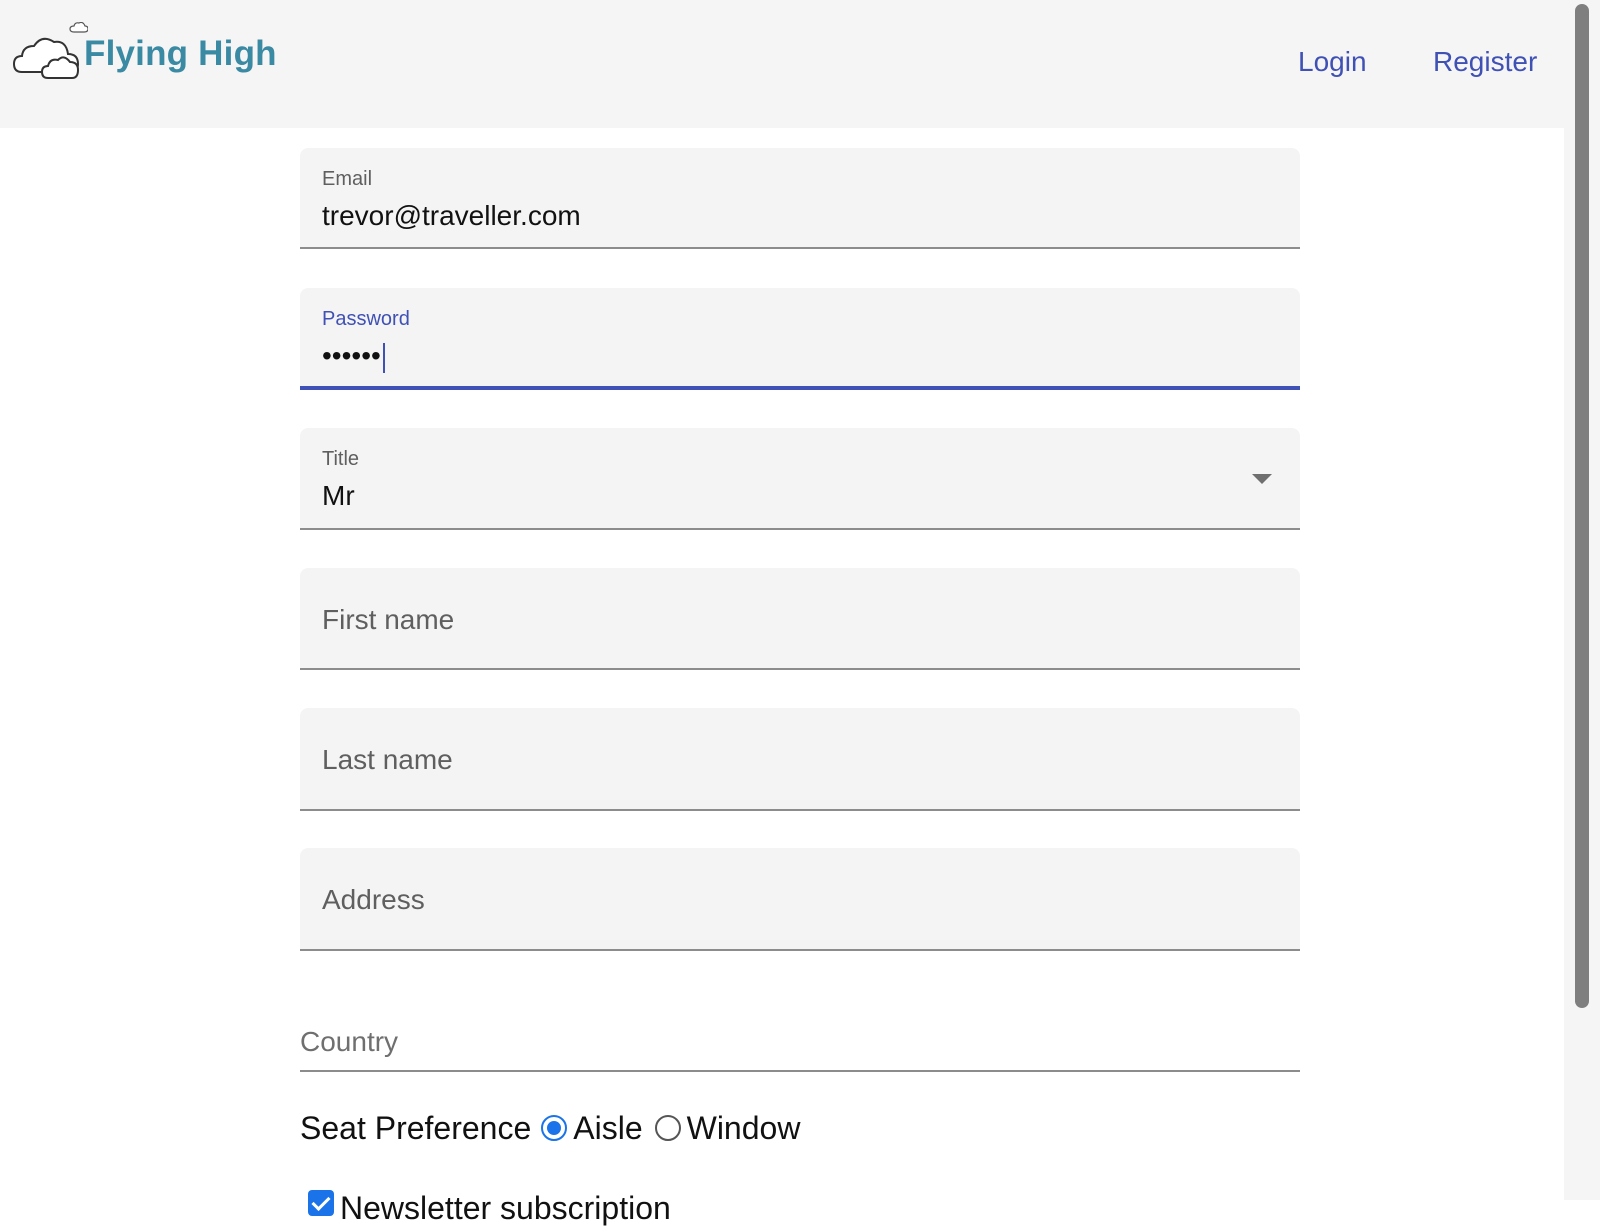  I want to click on password-dots: ••••••, so click(351, 355).